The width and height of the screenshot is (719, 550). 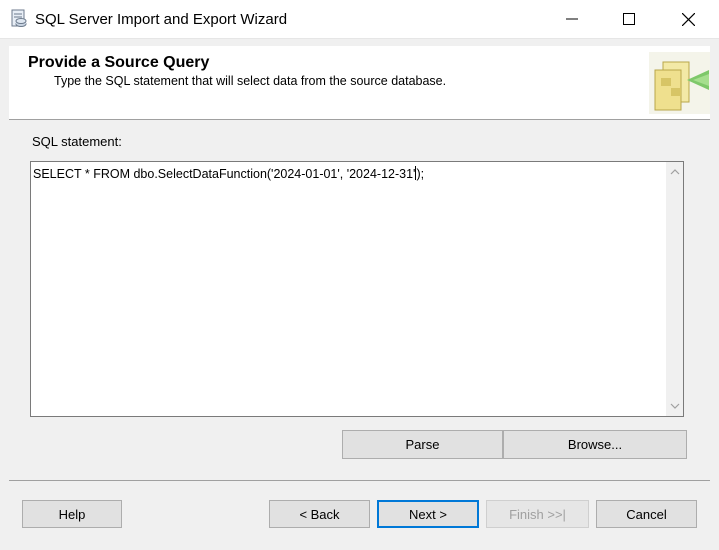 What do you see at coordinates (359, 480) in the screenshot?
I see `footer-divider` at bounding box center [359, 480].